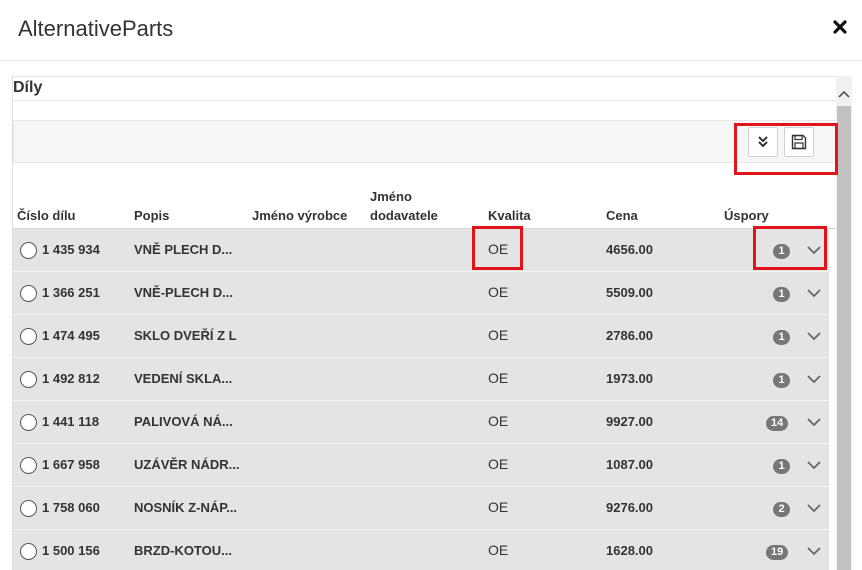 The image size is (862, 570). Describe the element at coordinates (629, 292) in the screenshot. I see `part-price: 5509.00` at that location.